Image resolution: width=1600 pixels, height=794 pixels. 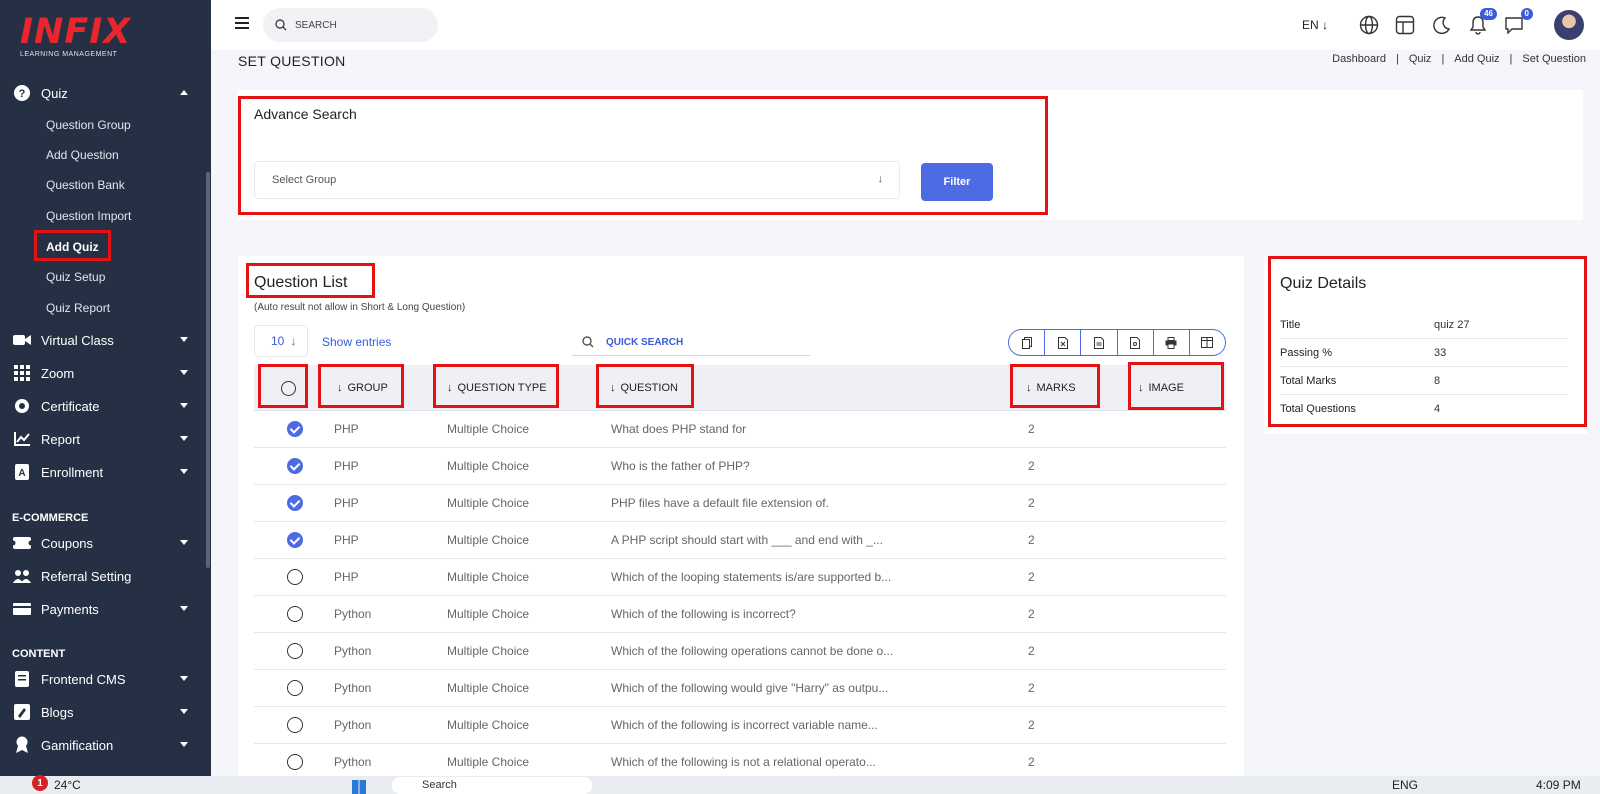 What do you see at coordinates (88, 216) in the screenshot?
I see `sidebar-sub-question-import: Question Import` at bounding box center [88, 216].